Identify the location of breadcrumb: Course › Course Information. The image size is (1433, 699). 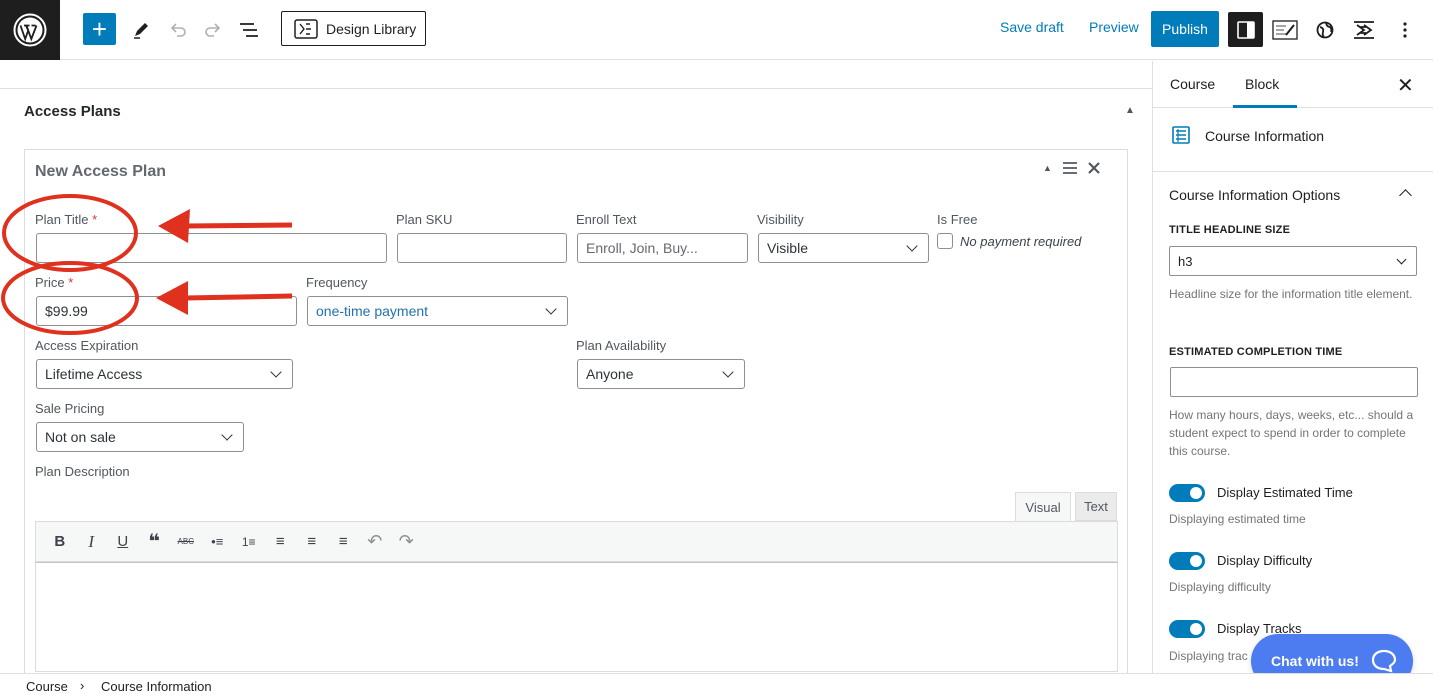
(716, 686).